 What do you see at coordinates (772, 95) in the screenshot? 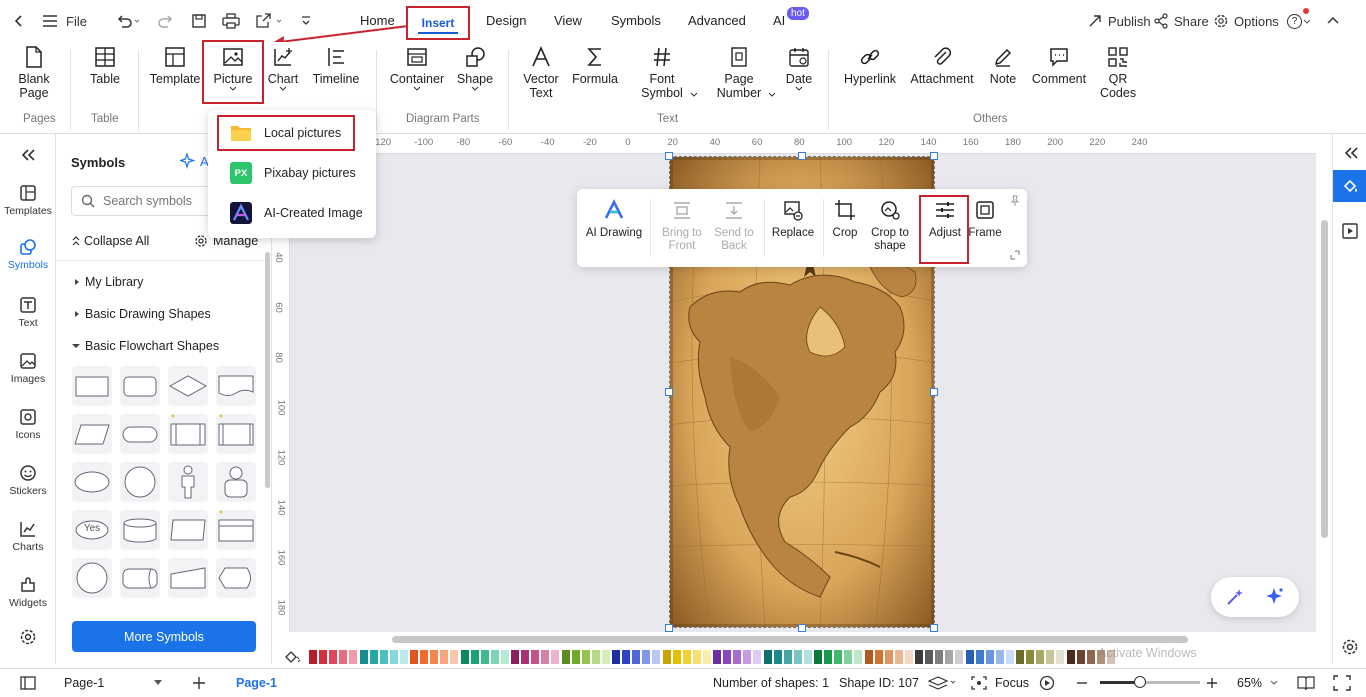
I see `chevron-down-icon` at bounding box center [772, 95].